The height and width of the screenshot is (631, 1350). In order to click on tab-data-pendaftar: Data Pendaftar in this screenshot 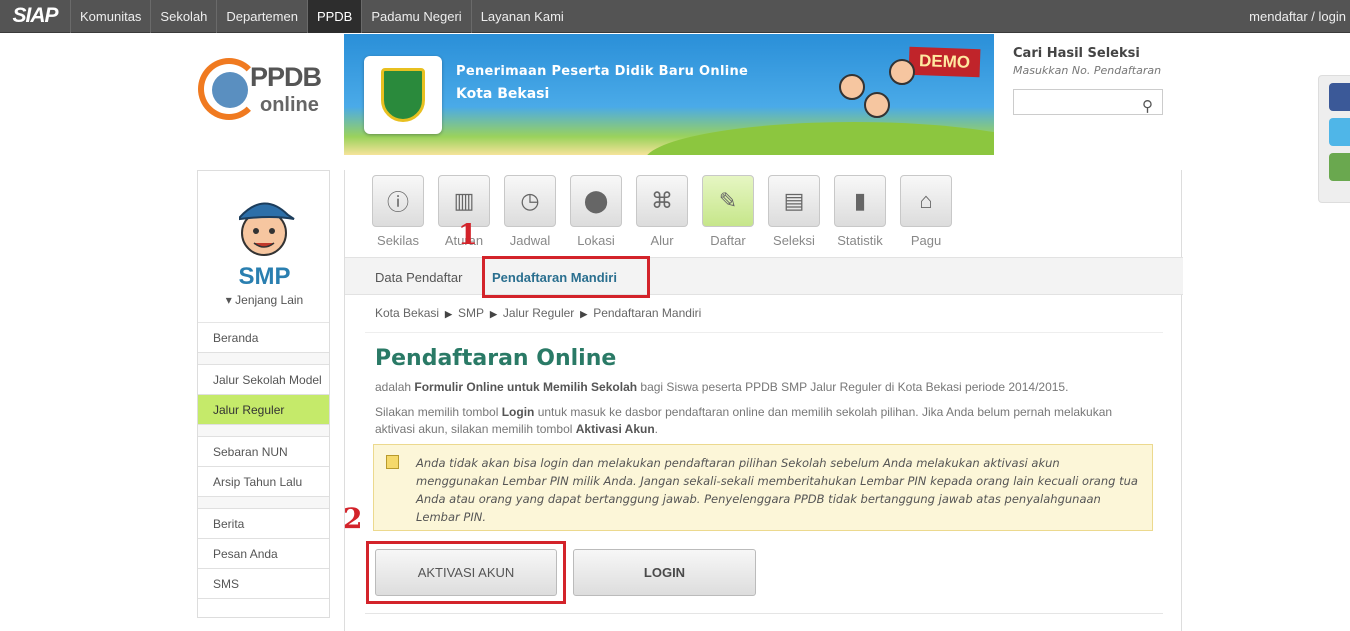, I will do `click(418, 277)`.